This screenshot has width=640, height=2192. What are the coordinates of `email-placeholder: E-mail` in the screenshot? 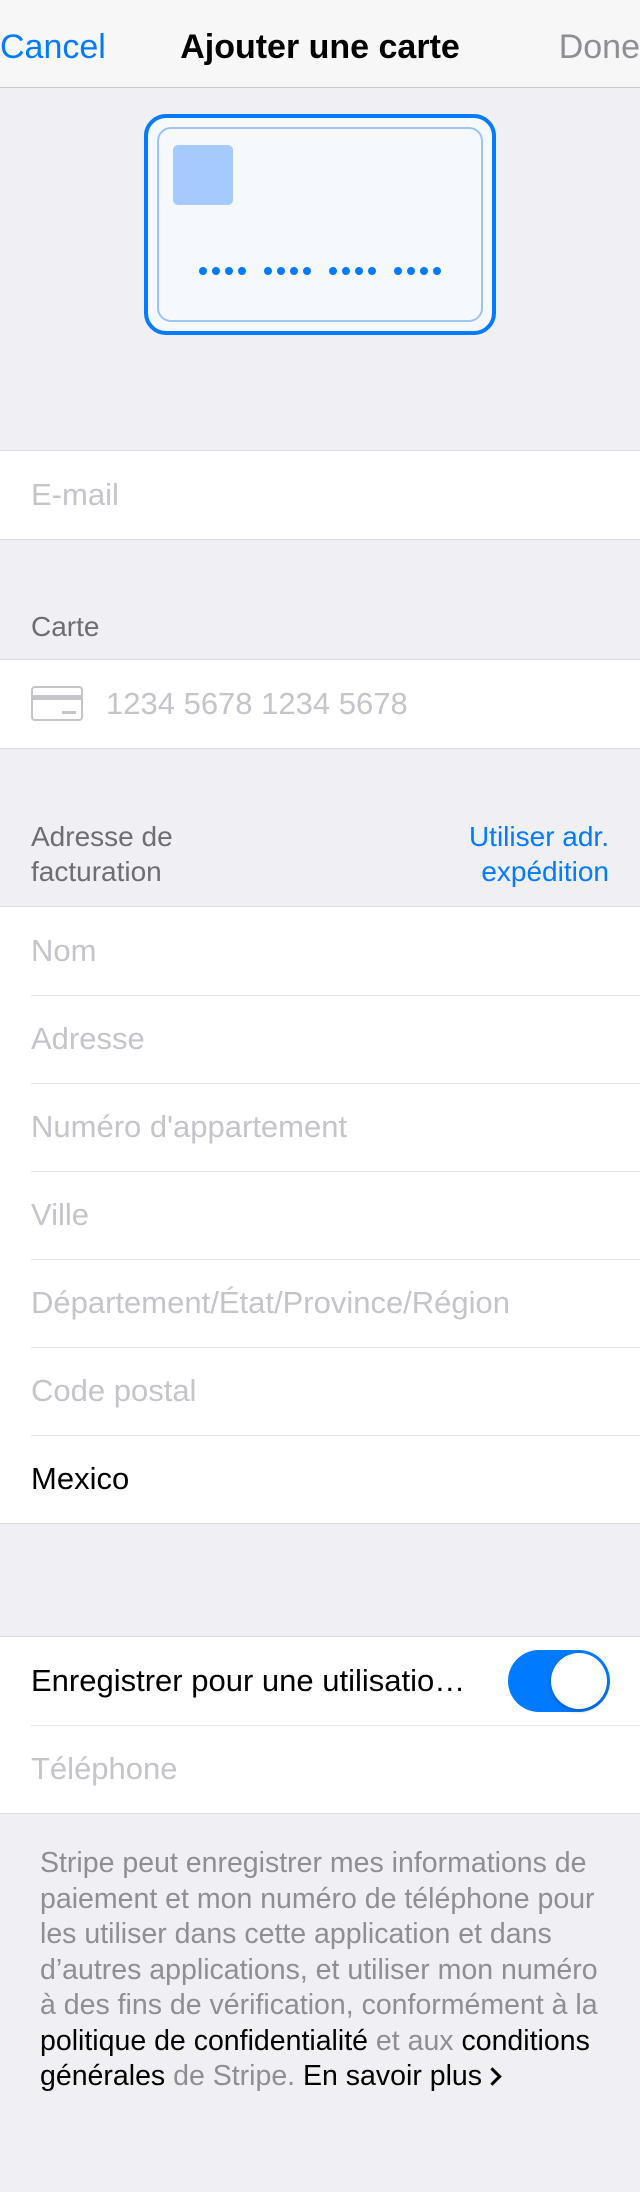 It's located at (75, 494).